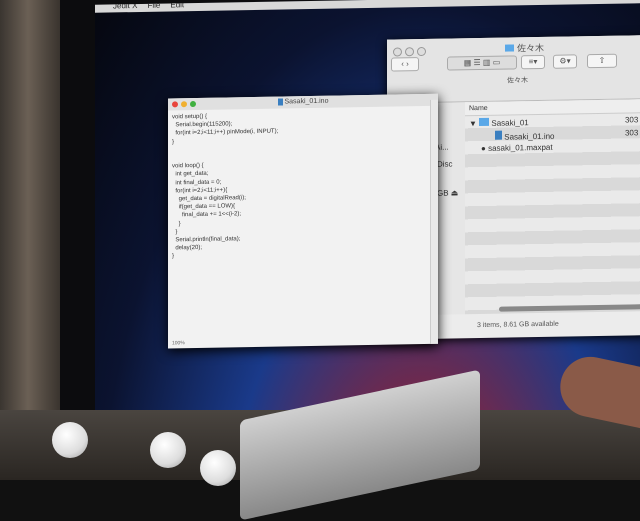 The height and width of the screenshot is (521, 640). I want to click on share-button: ⇧, so click(602, 61).